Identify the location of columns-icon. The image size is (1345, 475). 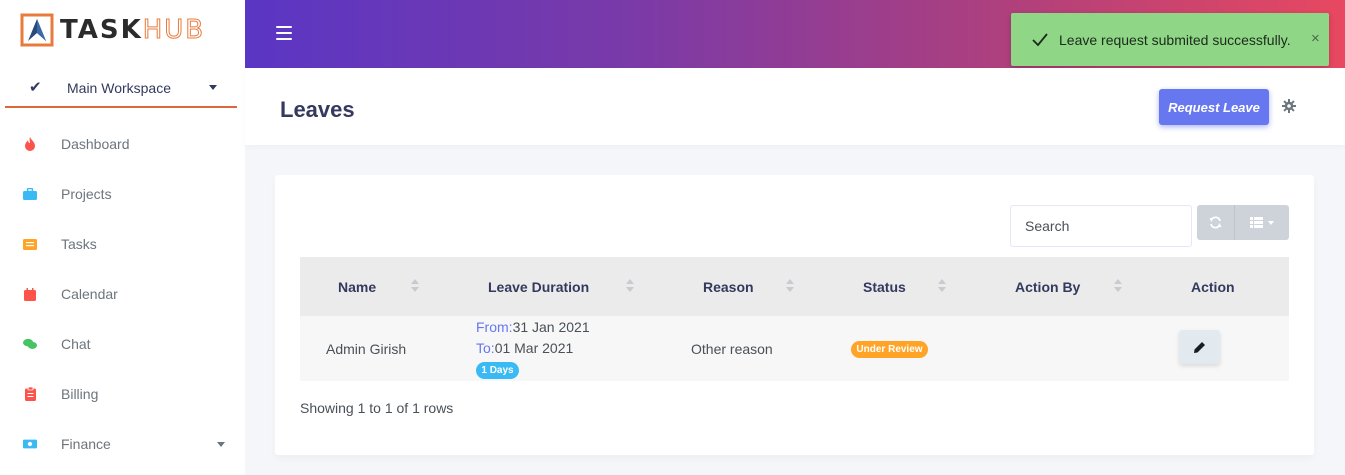
(1256, 222).